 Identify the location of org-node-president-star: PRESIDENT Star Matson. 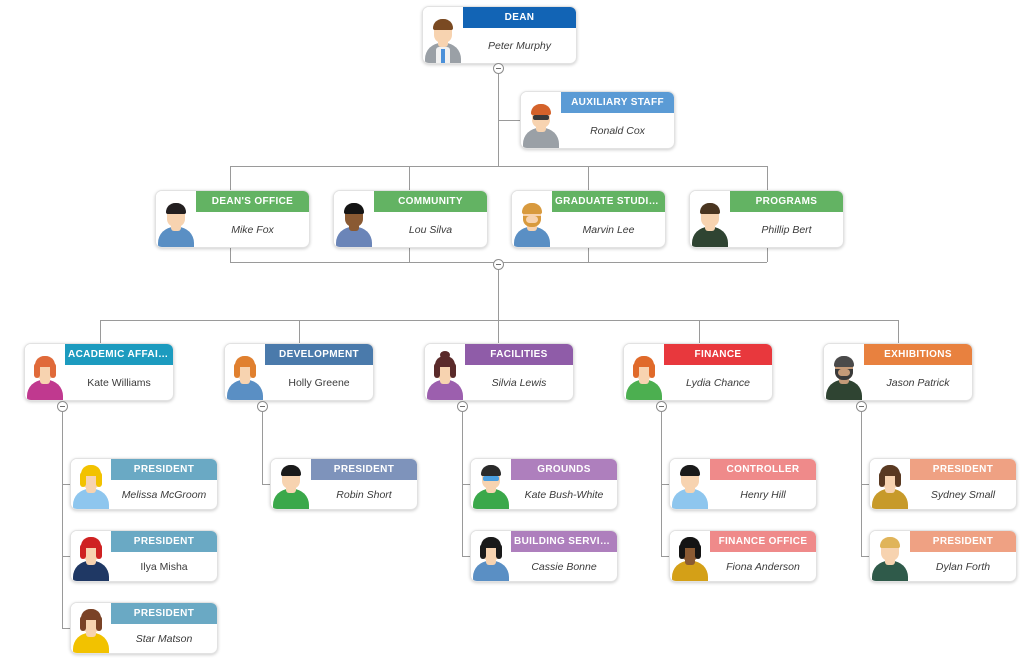
(144, 628).